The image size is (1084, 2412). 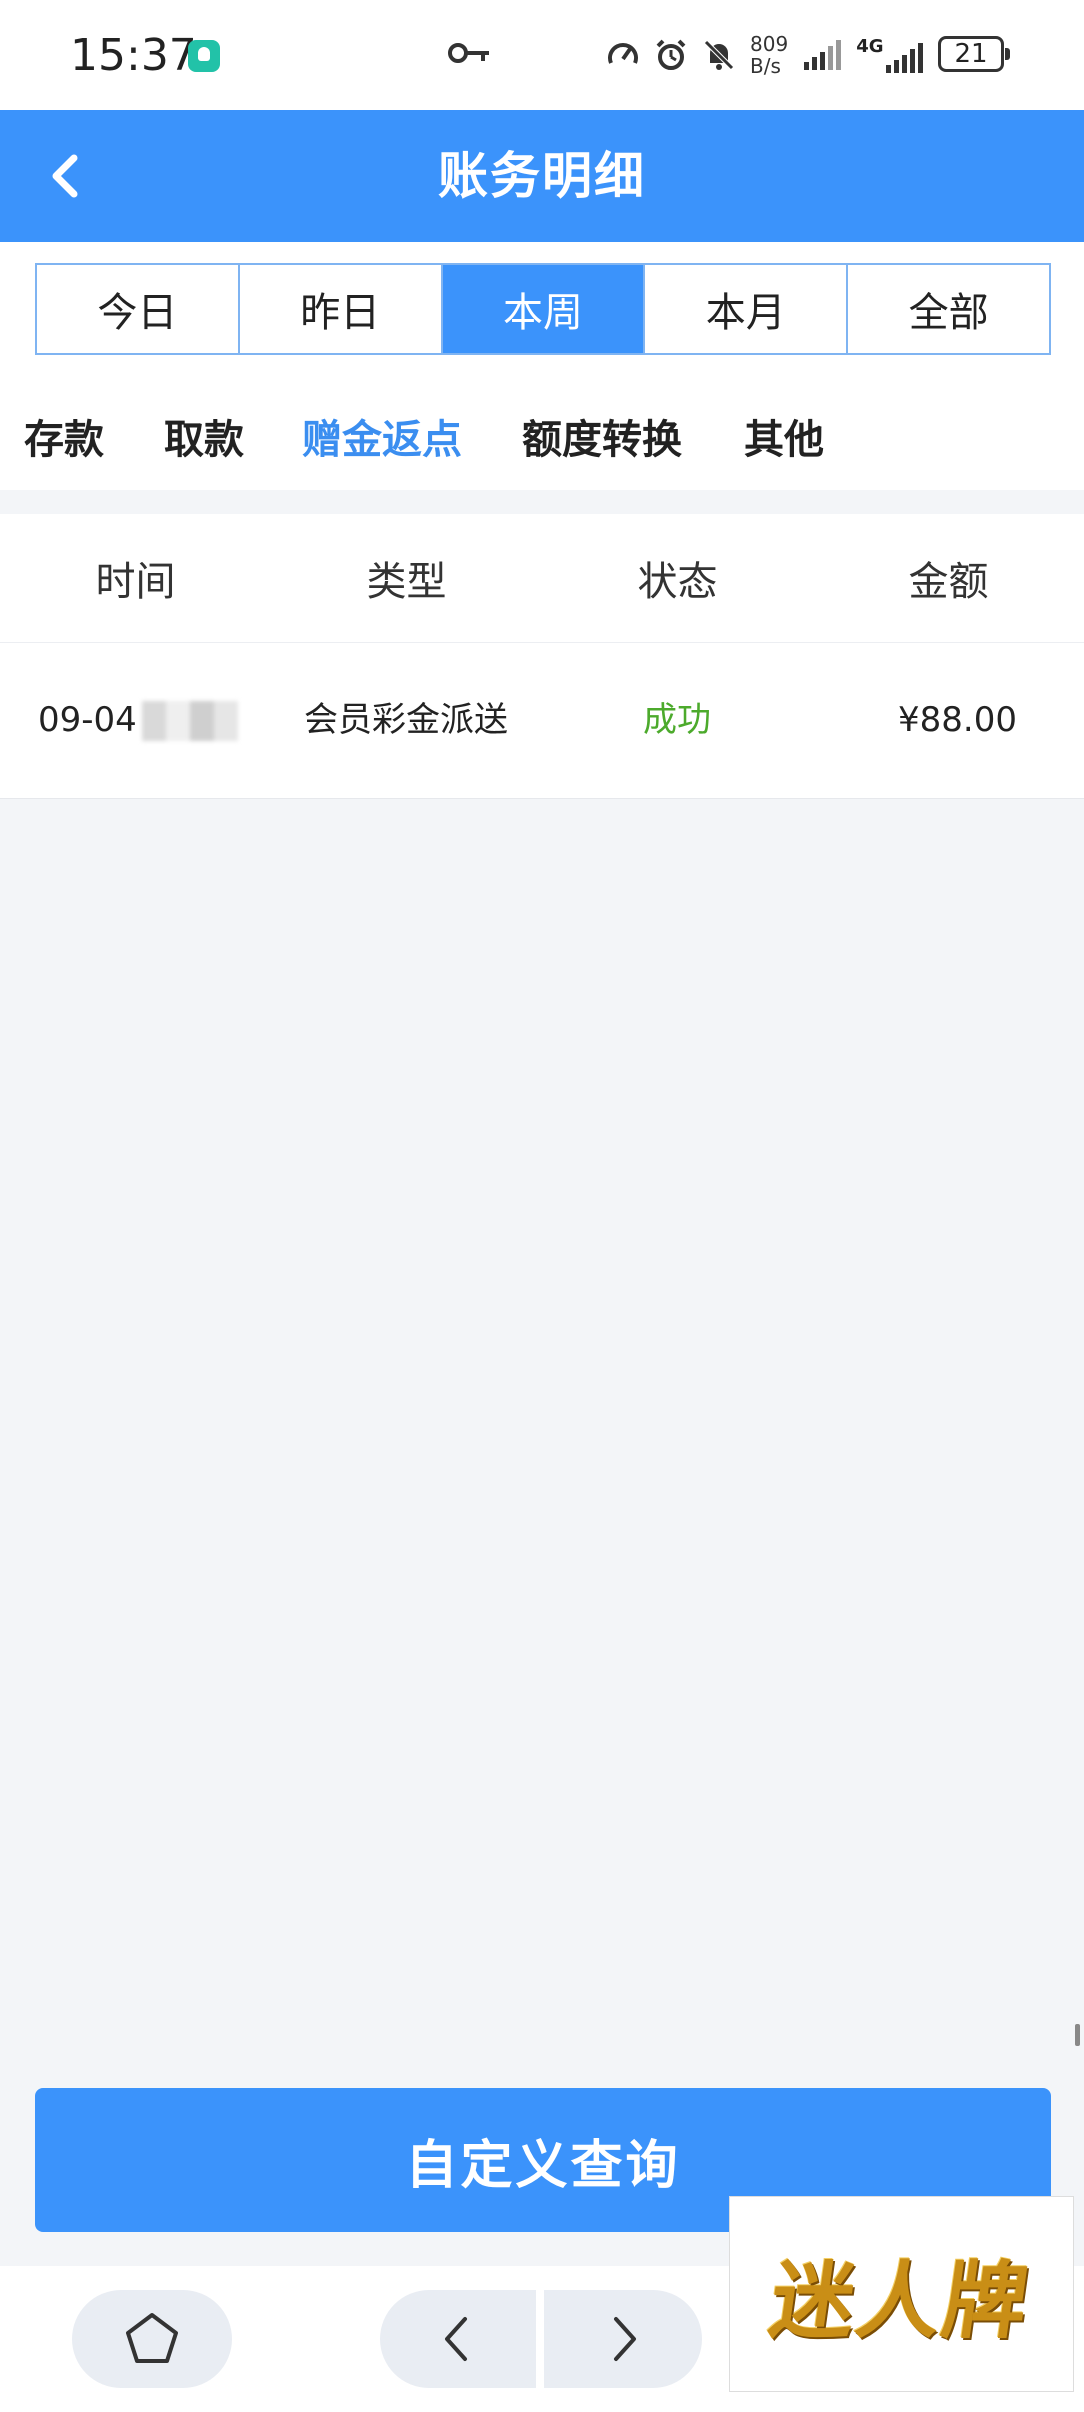 I want to click on tab-deposit: 存款, so click(x=64, y=440).